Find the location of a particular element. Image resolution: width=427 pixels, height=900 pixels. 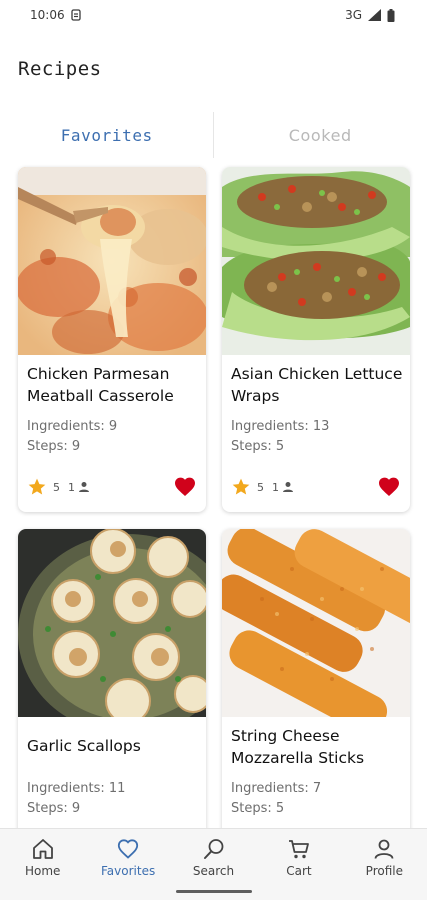

nav-label: Favorites is located at coordinates (128, 871).